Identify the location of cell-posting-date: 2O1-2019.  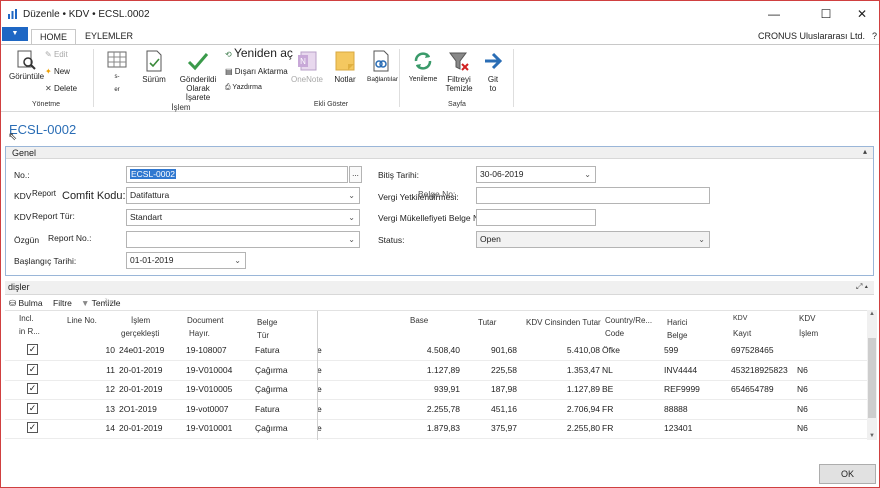
(154, 409).